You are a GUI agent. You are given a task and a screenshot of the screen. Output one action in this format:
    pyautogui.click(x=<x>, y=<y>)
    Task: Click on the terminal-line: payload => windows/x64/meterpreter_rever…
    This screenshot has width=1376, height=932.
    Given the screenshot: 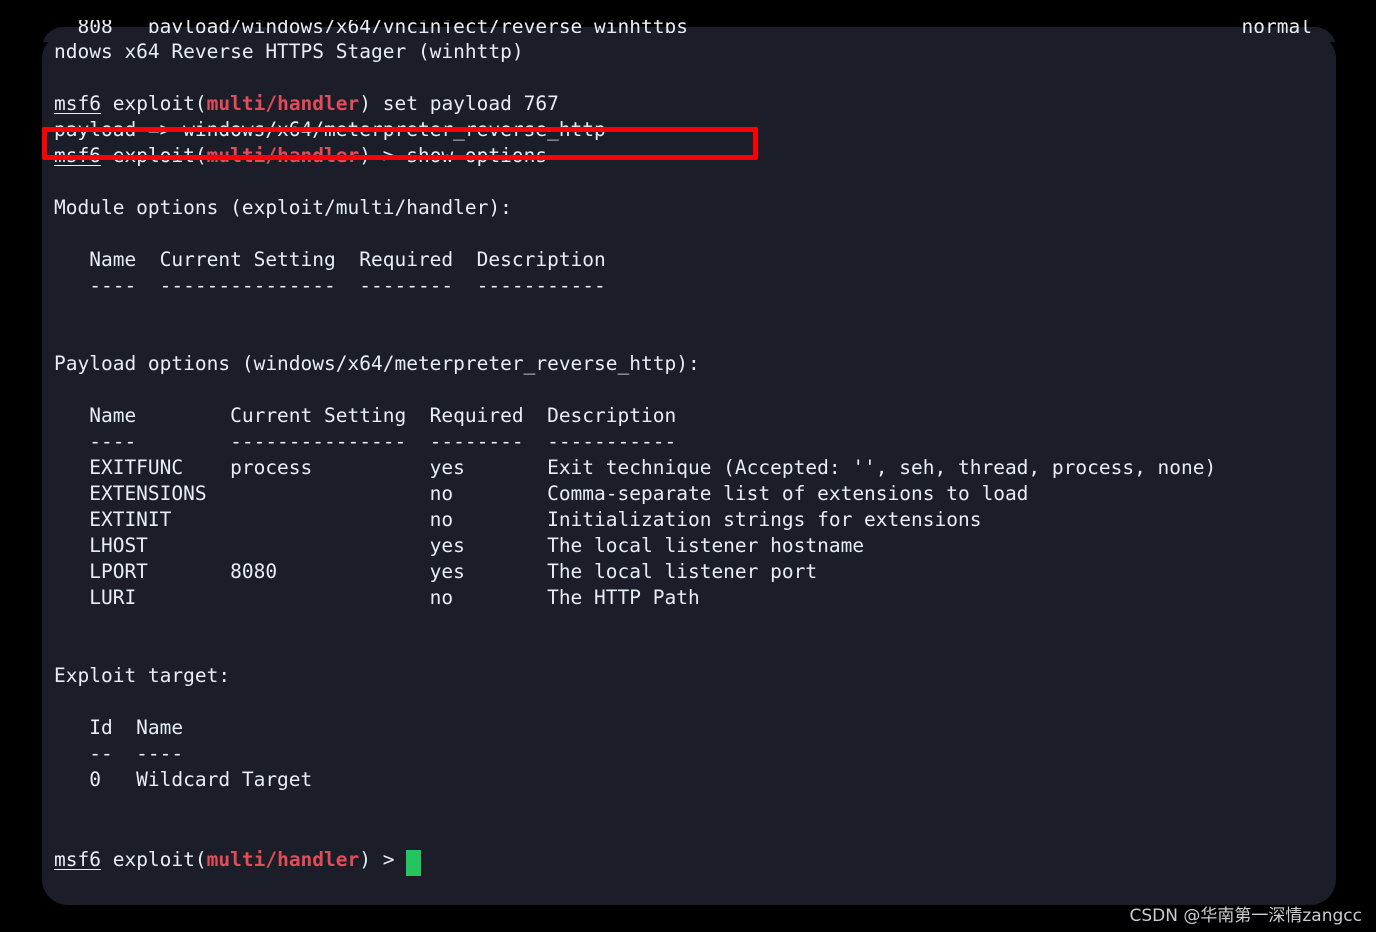 What is the action you would take?
    pyautogui.click(x=330, y=129)
    